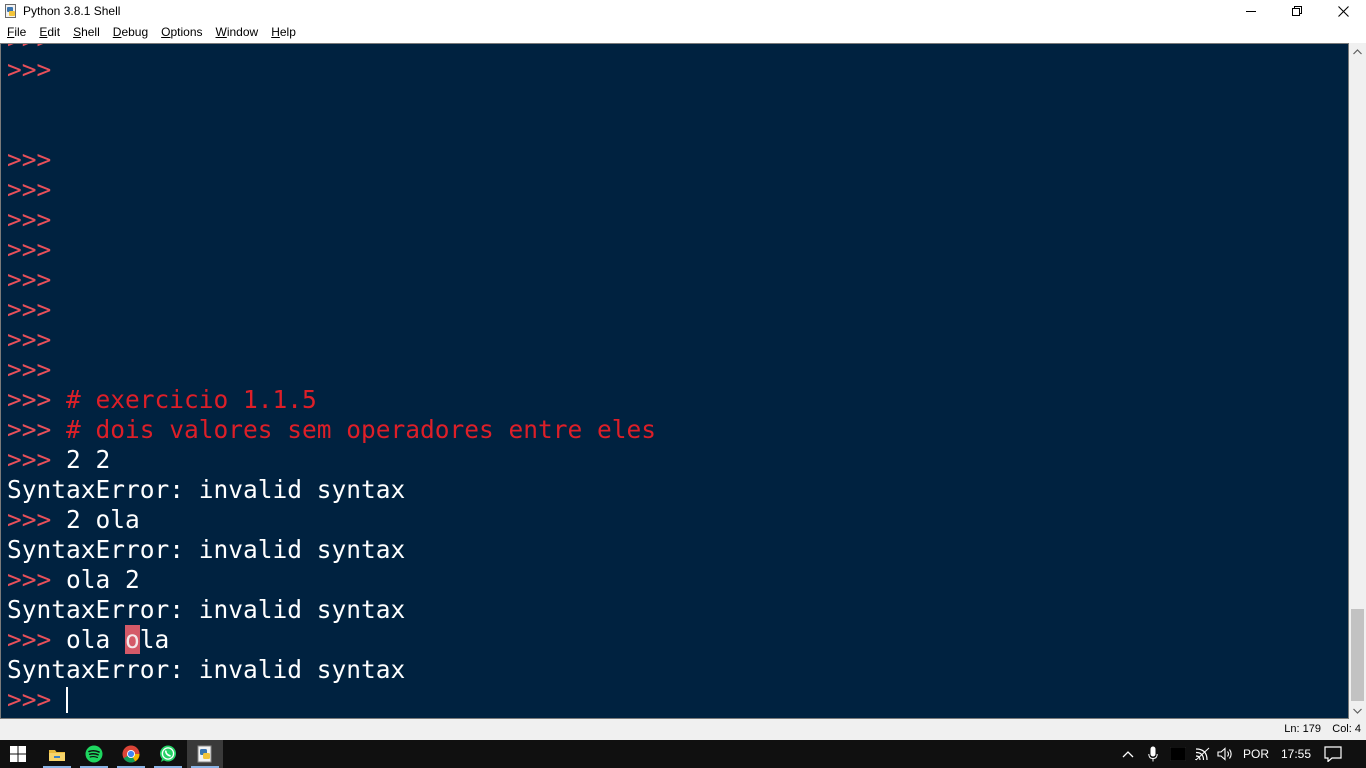 The height and width of the screenshot is (768, 1366). I want to click on spotify-icon, so click(94, 754).